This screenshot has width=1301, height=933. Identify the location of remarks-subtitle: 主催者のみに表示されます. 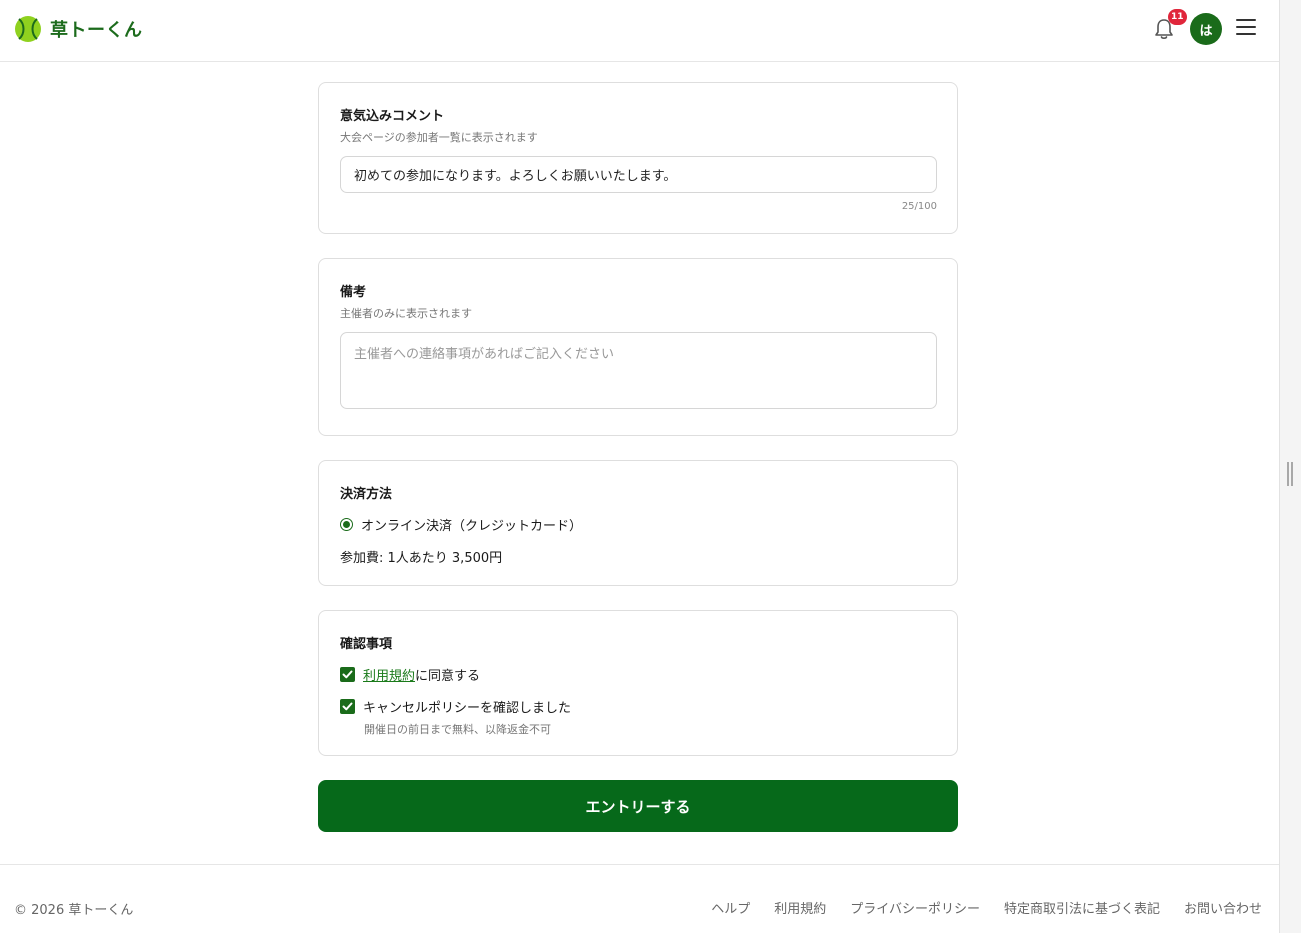
(406, 313).